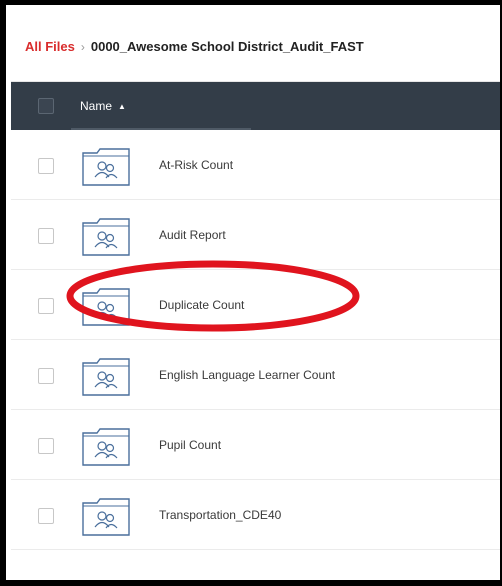  I want to click on name-column-header: Name ▲, so click(103, 106).